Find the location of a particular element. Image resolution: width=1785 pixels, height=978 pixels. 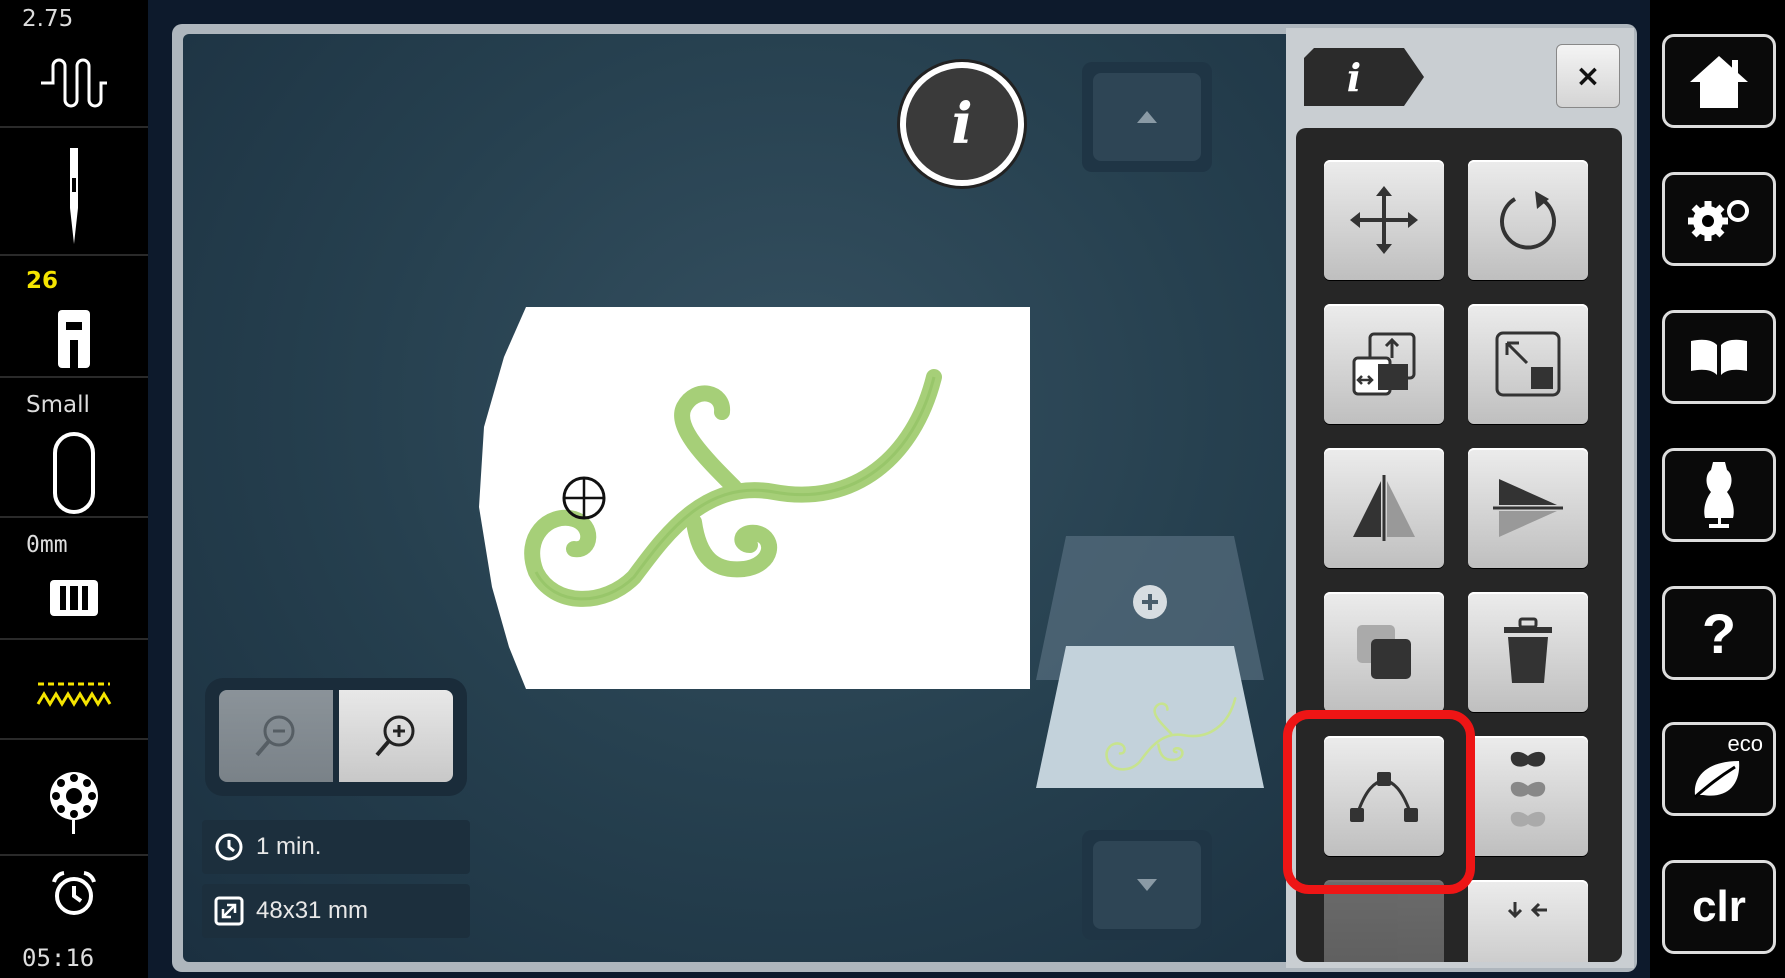

clear-button: clr is located at coordinates (1719, 907).